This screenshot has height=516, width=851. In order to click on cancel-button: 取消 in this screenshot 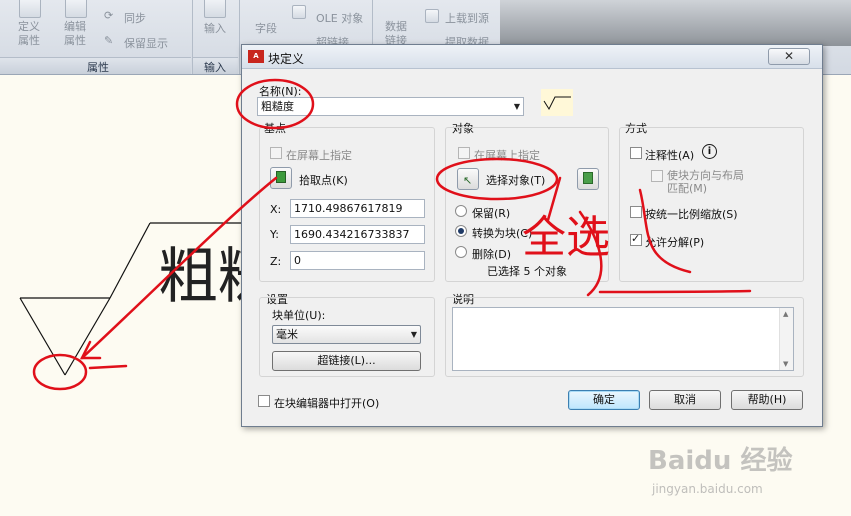, I will do `click(685, 400)`.